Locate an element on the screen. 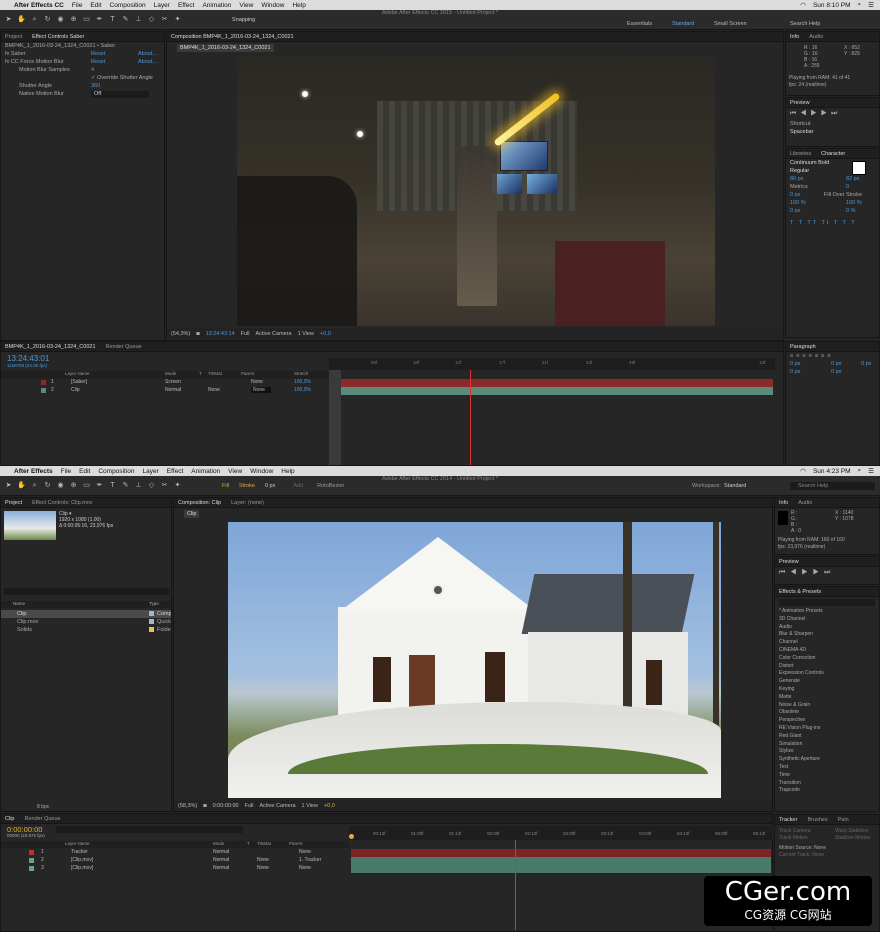  tab-info: Info is located at coordinates (783, 503).